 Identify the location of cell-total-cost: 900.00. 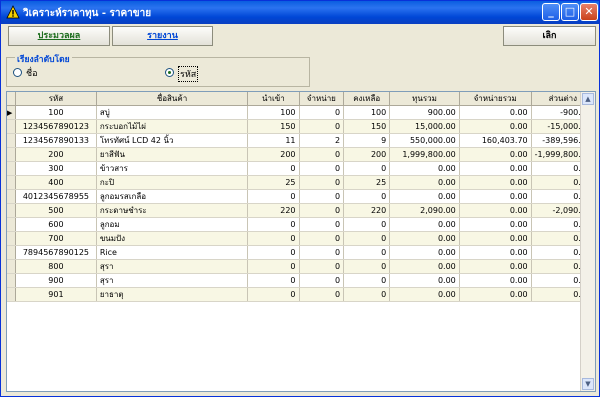
(424, 112).